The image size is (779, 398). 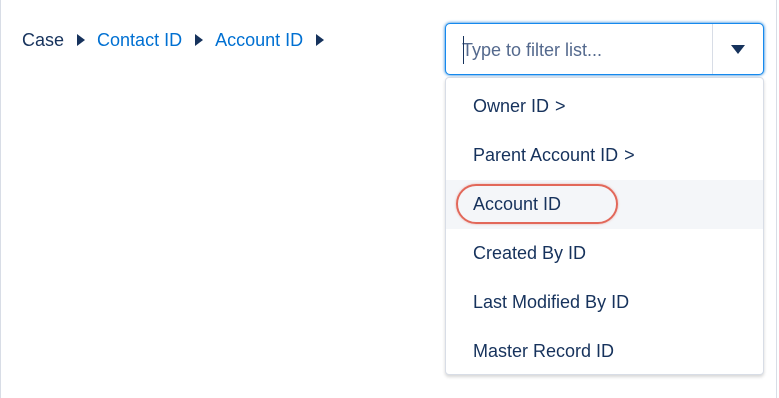 I want to click on list-item-label: Account ID, so click(x=517, y=204).